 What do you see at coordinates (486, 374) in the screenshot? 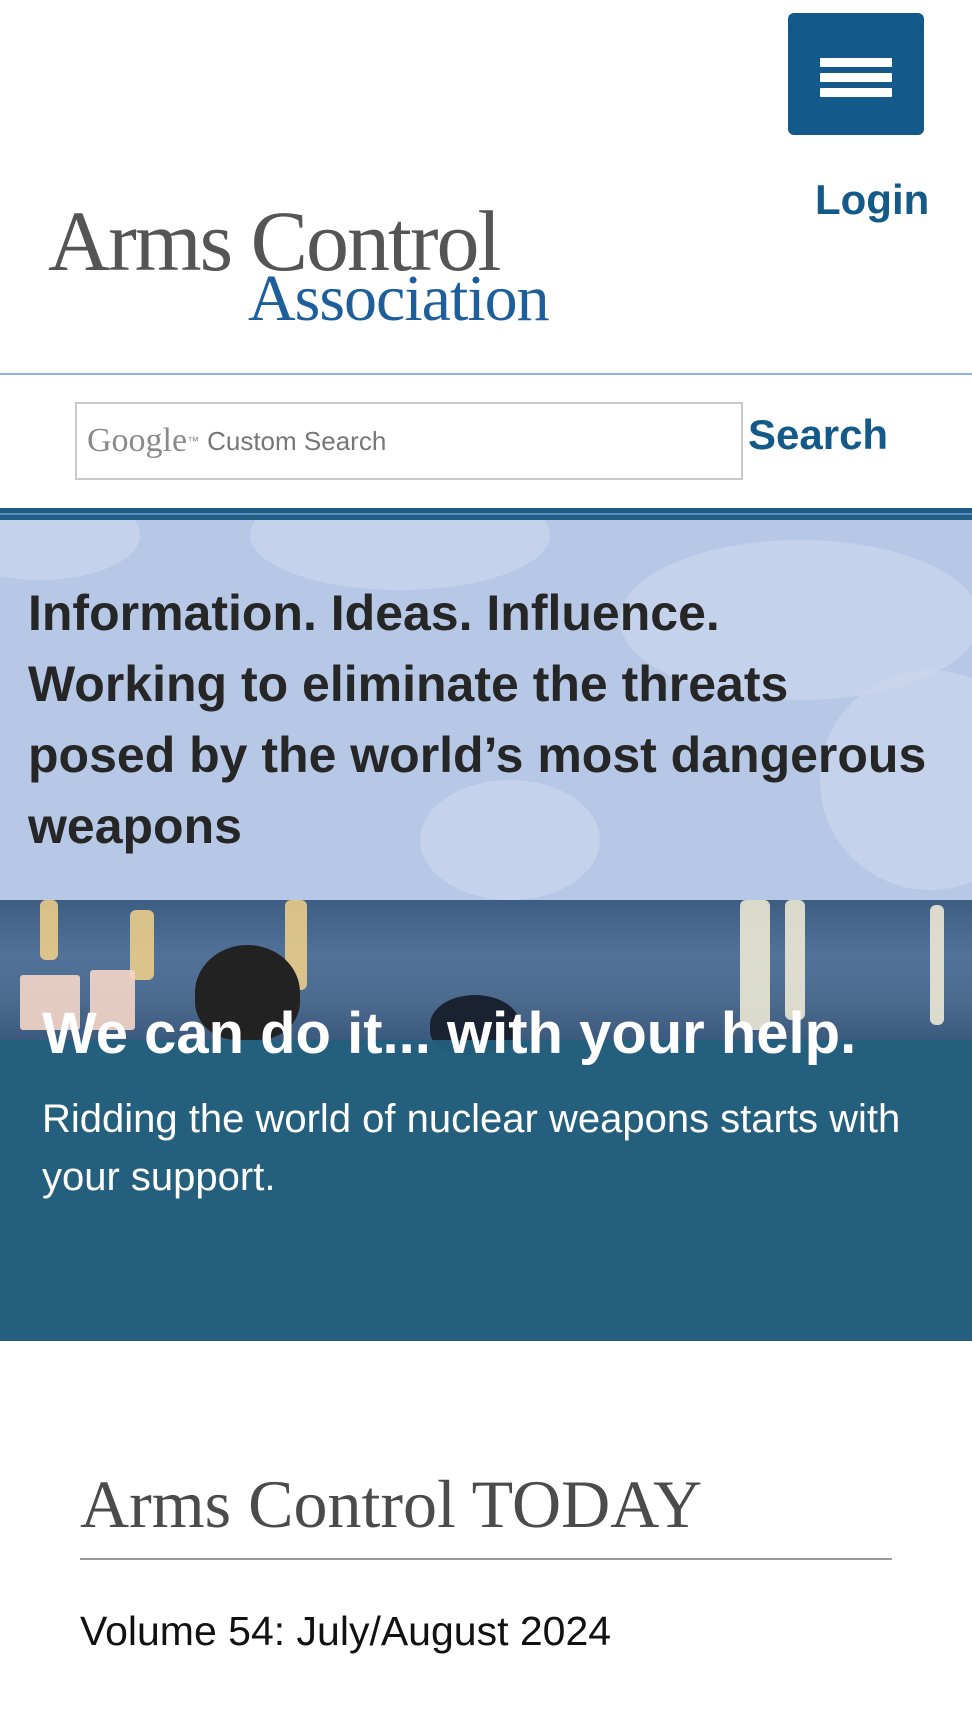
I see `header-divider` at bounding box center [486, 374].